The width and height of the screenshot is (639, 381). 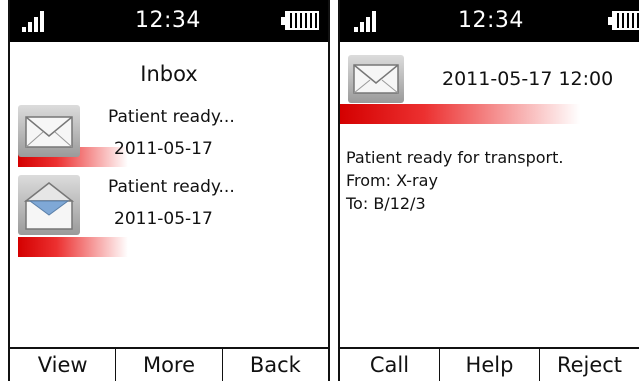 I want to click on view-button: View, so click(x=63, y=365).